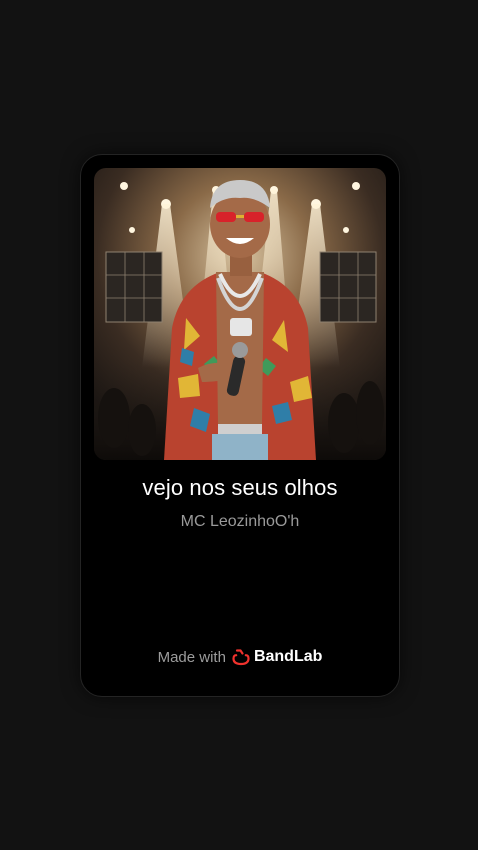  I want to click on made-with-label: Made with, so click(191, 657).